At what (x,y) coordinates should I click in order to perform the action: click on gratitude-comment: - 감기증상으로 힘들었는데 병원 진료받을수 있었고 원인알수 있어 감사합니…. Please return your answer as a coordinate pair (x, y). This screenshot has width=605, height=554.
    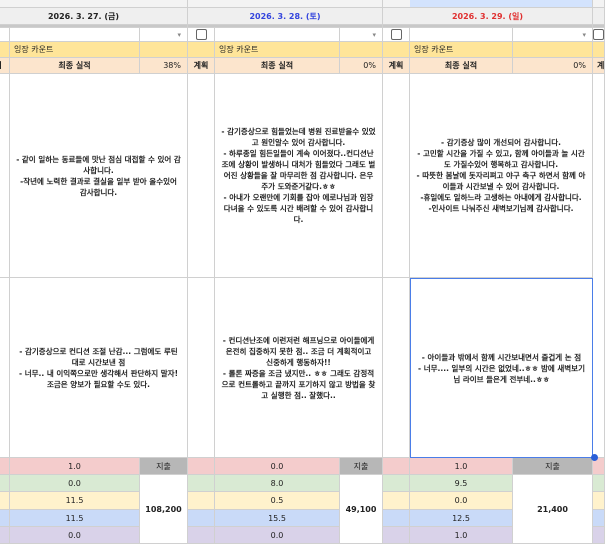
    Looking at the image, I should click on (299, 176).